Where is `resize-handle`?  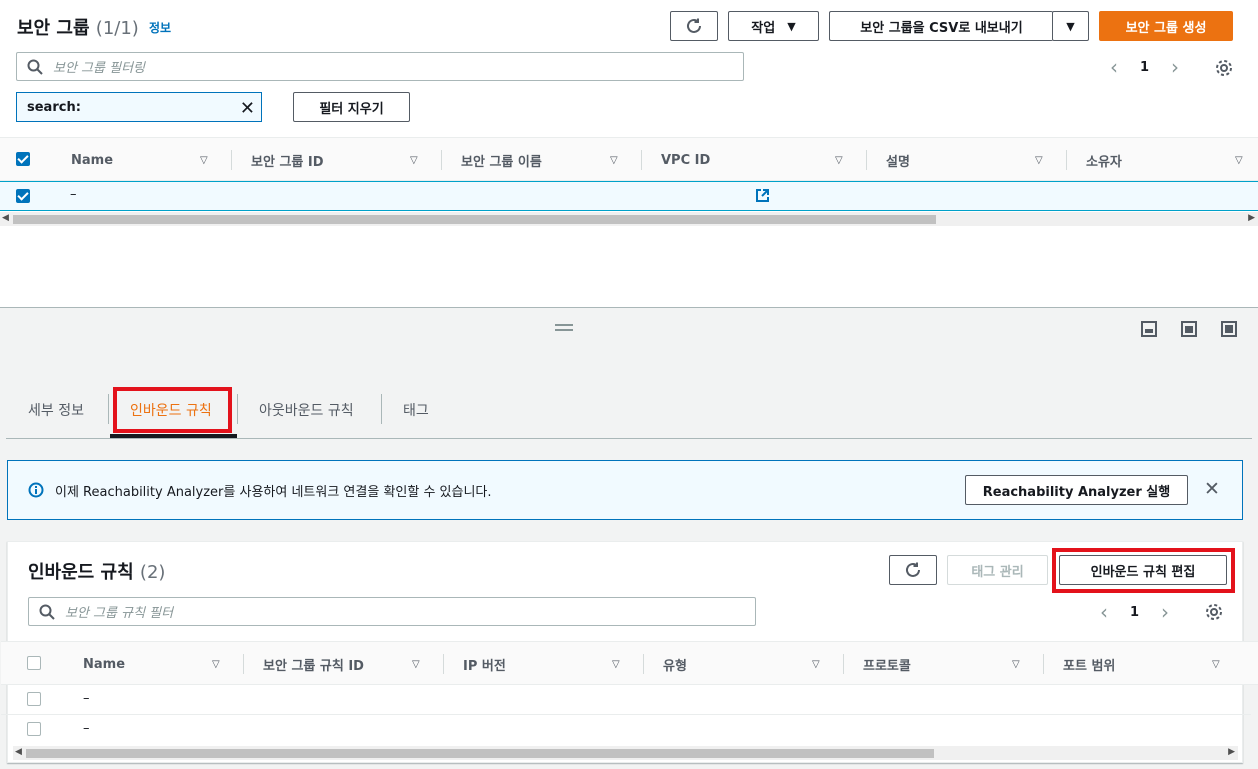
resize-handle is located at coordinates (564, 325).